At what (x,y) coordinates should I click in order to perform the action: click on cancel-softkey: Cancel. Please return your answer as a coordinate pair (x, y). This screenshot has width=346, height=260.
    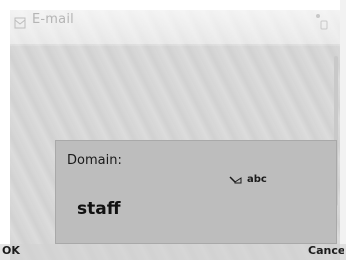
    Looking at the image, I should click on (326, 250).